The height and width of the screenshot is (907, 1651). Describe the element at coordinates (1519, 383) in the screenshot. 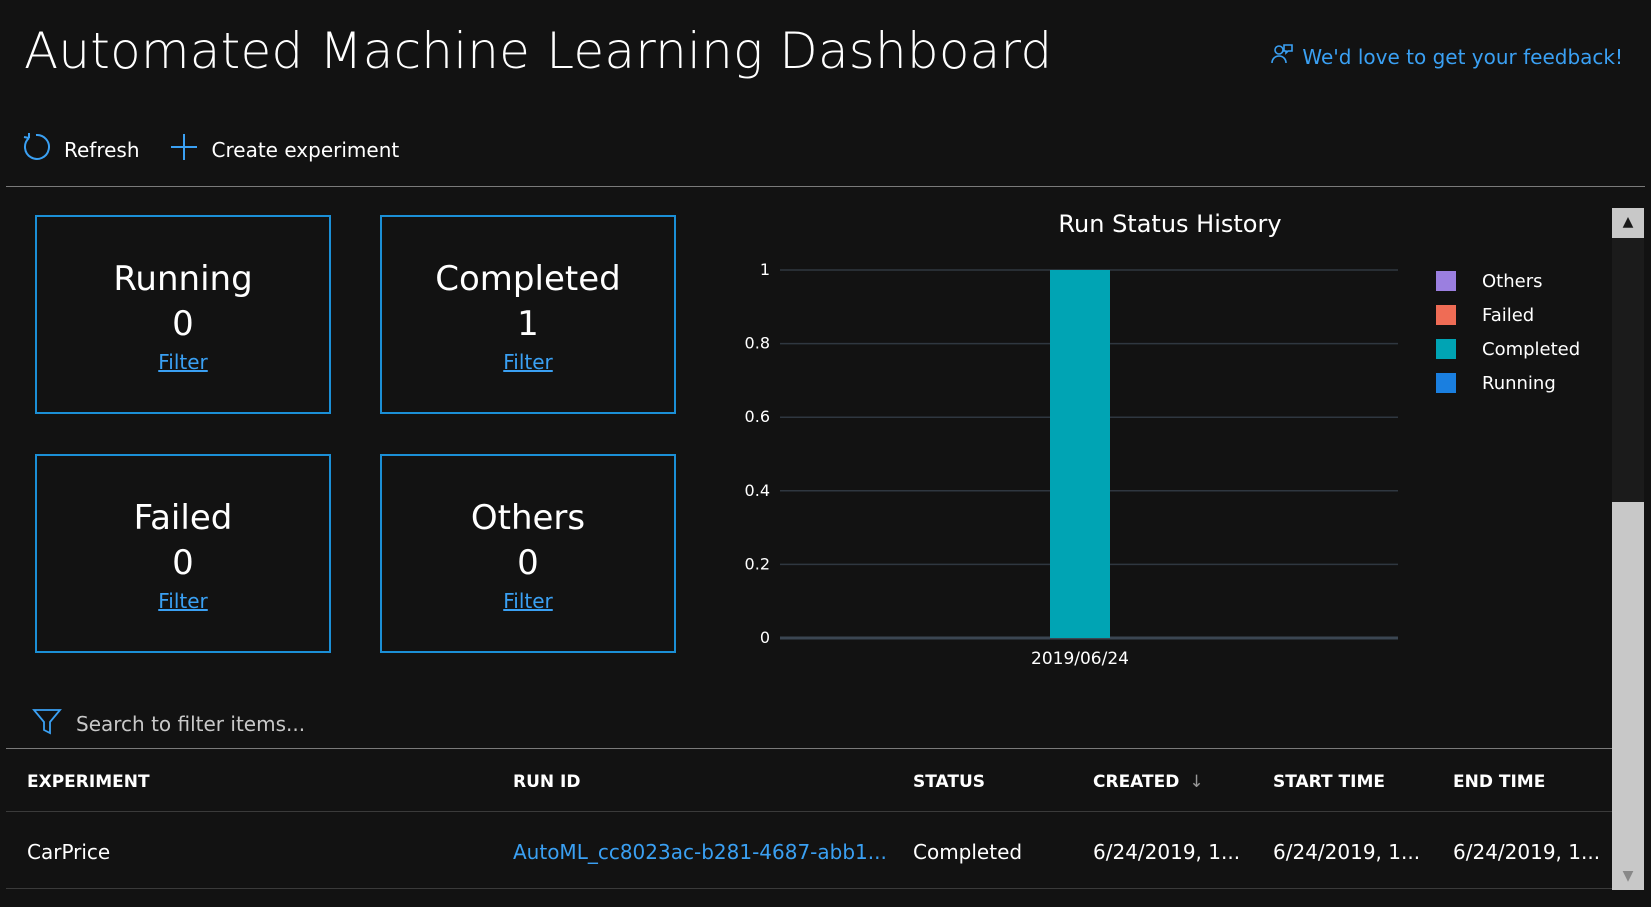

I see `legend-label: Running` at that location.